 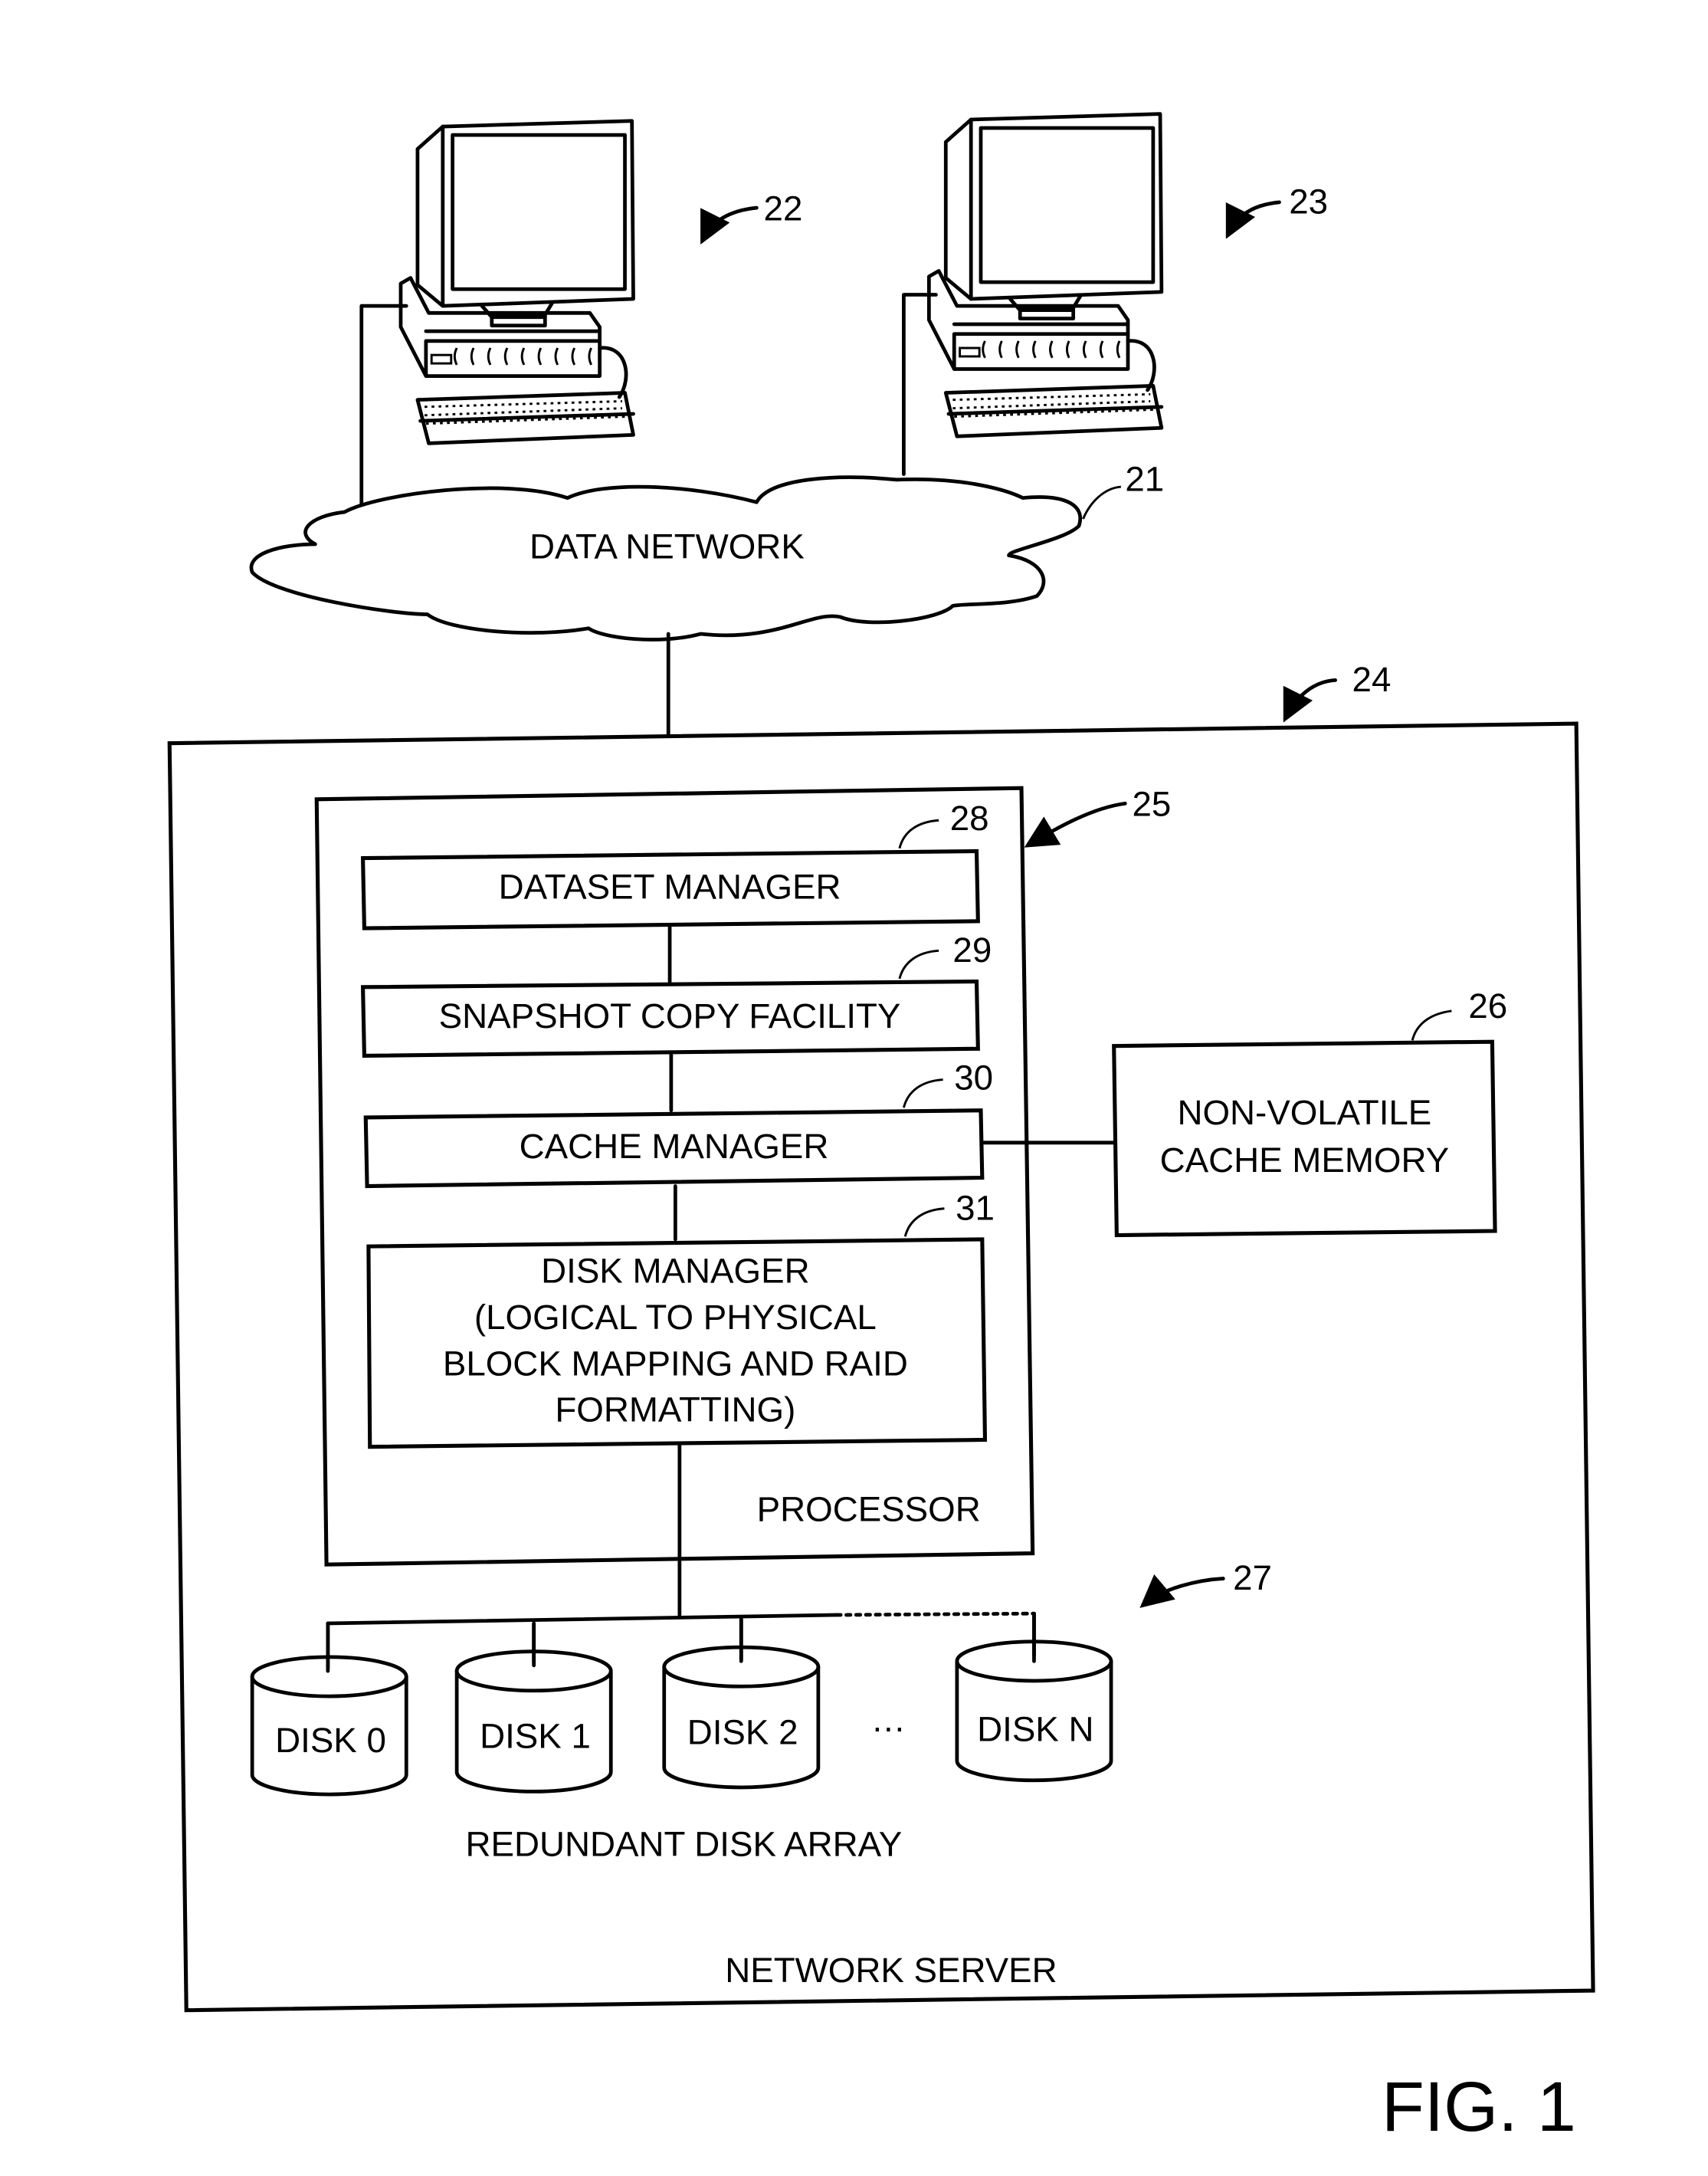 I want to click on ref-label-25: 25, so click(x=1151, y=804).